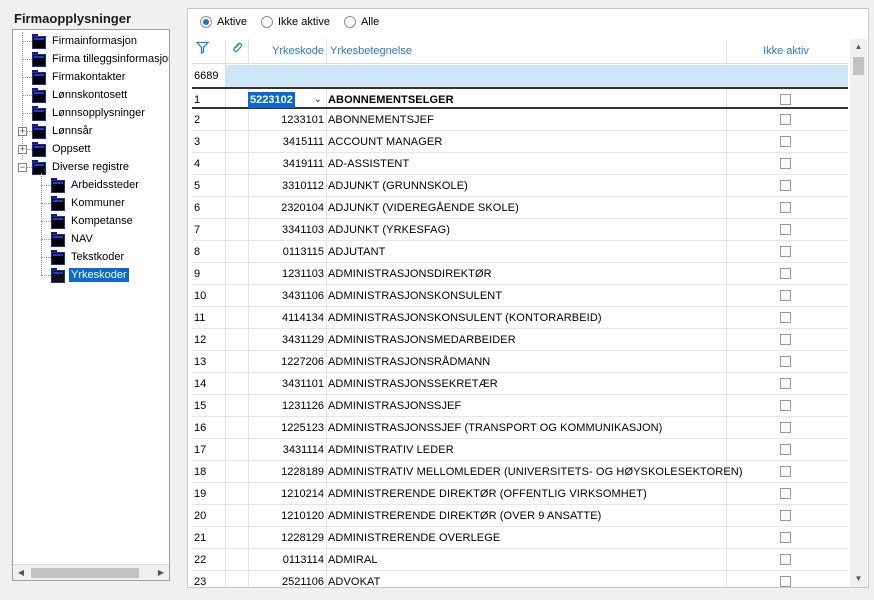 Image resolution: width=874 pixels, height=600 pixels. I want to click on row-number: 18, so click(200, 472).